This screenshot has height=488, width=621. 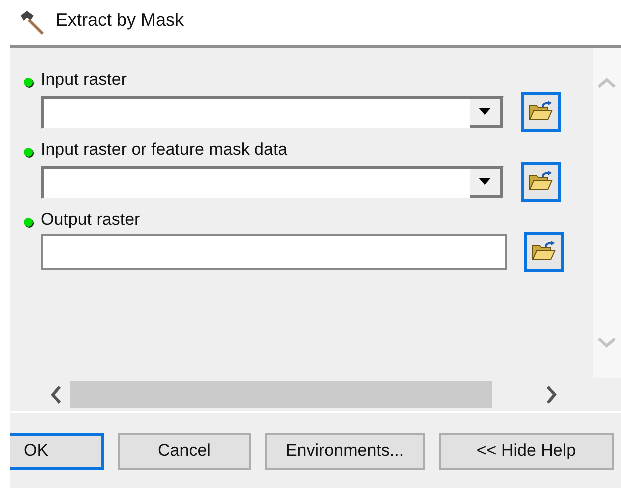 I want to click on hammer-icon, so click(x=33, y=22).